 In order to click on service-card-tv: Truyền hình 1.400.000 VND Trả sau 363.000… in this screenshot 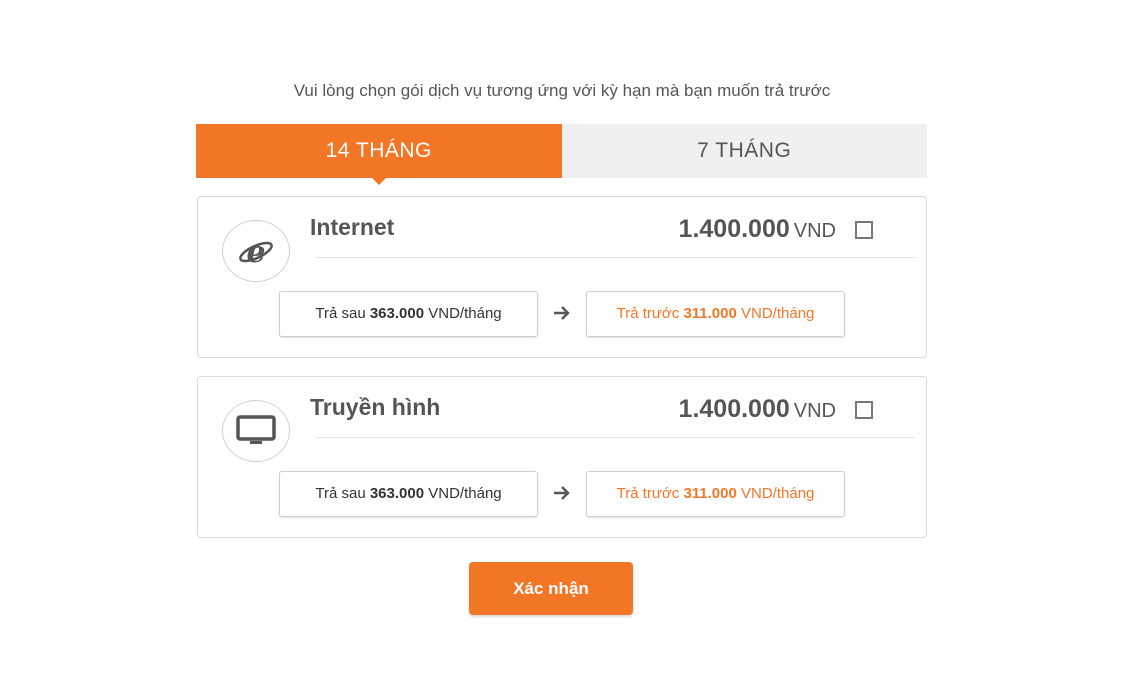, I will do `click(562, 457)`.